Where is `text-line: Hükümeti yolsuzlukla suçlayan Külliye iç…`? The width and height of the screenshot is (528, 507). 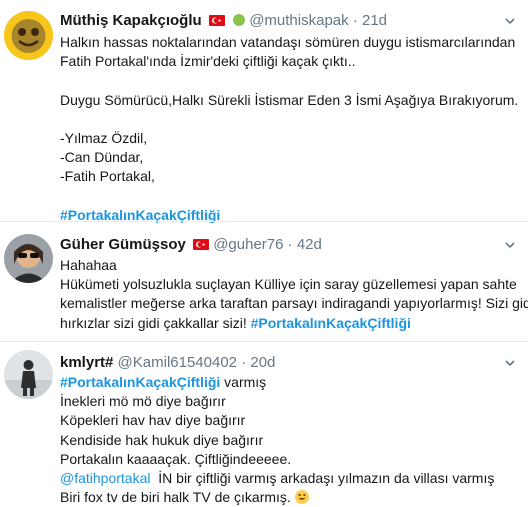
text-line: Hükümeti yolsuzlukla suçlayan Külliye iç… is located at coordinates (288, 284).